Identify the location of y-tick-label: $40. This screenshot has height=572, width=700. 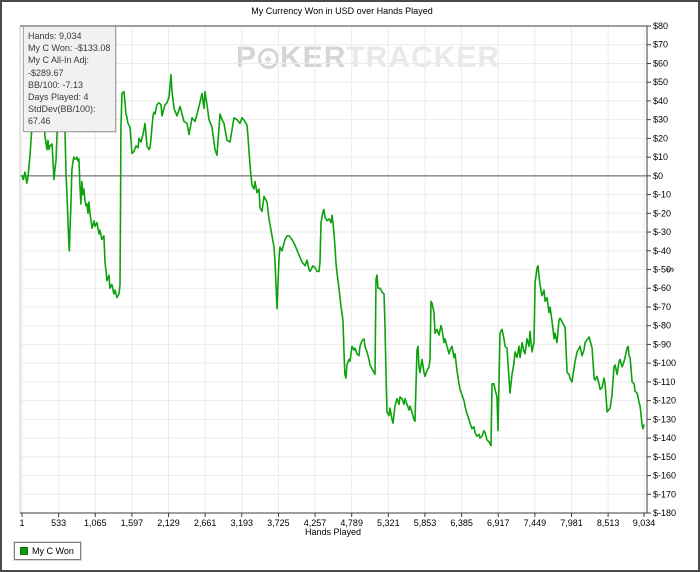
(660, 101).